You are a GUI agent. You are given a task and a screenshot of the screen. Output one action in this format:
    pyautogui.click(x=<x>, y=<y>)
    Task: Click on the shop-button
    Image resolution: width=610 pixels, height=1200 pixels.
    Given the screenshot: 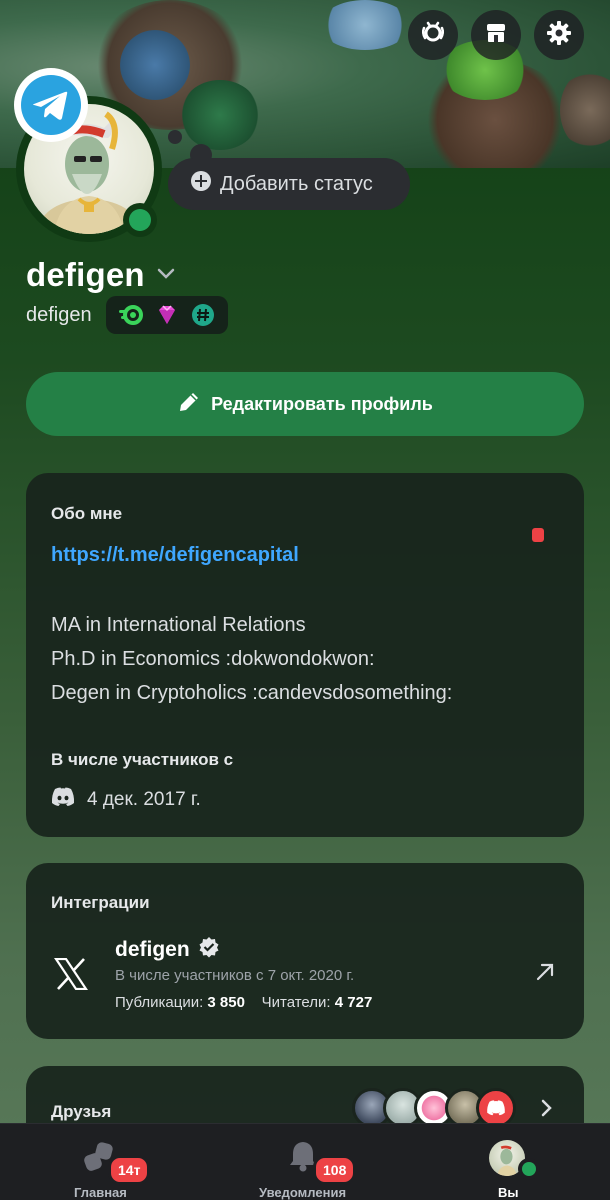 What is the action you would take?
    pyautogui.click(x=496, y=35)
    